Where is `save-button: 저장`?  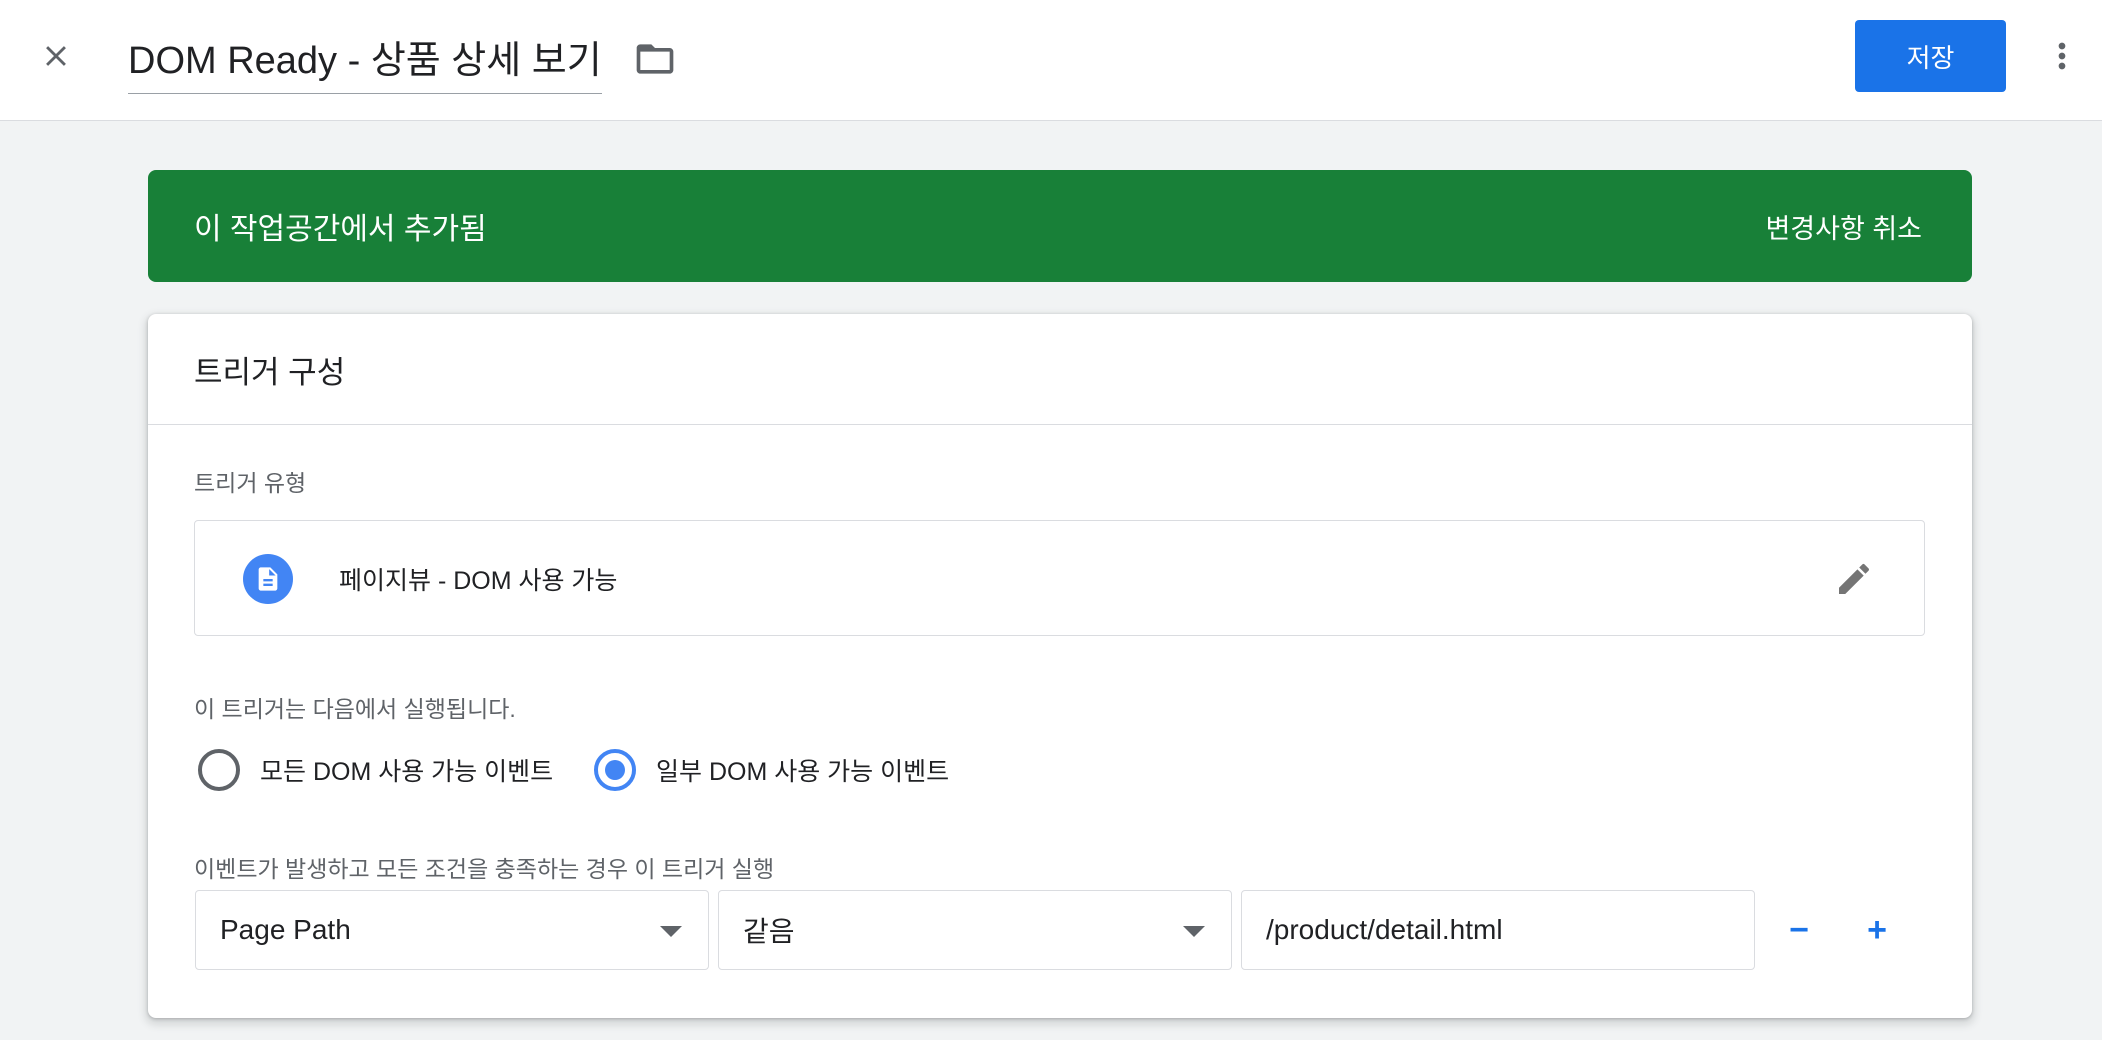 save-button: 저장 is located at coordinates (1930, 56).